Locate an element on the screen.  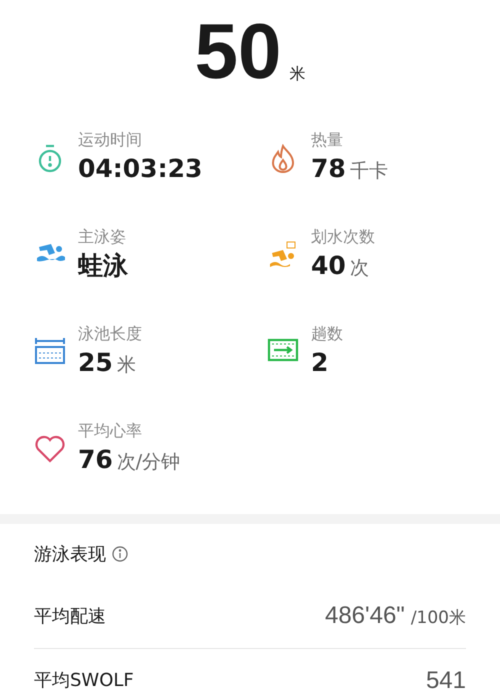
stat-unit: 次 is located at coordinates (359, 268).